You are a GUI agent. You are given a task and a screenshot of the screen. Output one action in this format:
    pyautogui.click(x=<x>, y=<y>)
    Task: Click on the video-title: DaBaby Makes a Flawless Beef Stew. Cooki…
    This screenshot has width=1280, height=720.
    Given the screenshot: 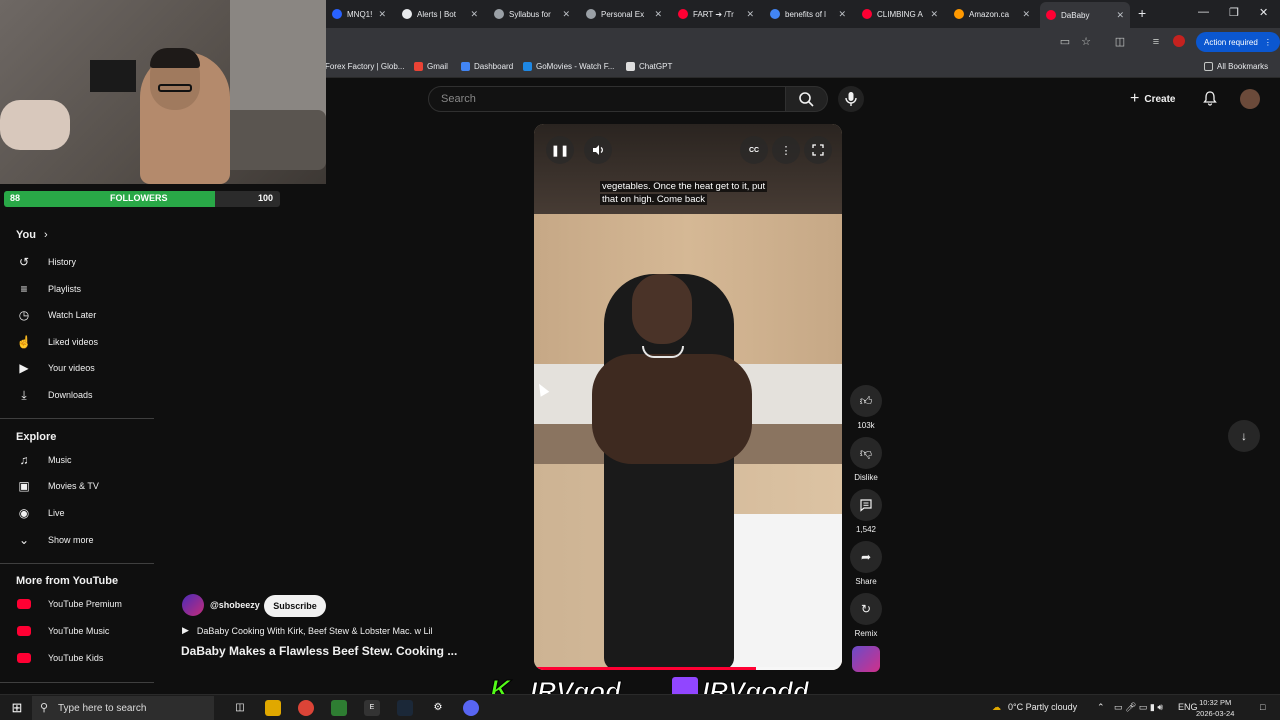 What is the action you would take?
    pyautogui.click(x=319, y=651)
    